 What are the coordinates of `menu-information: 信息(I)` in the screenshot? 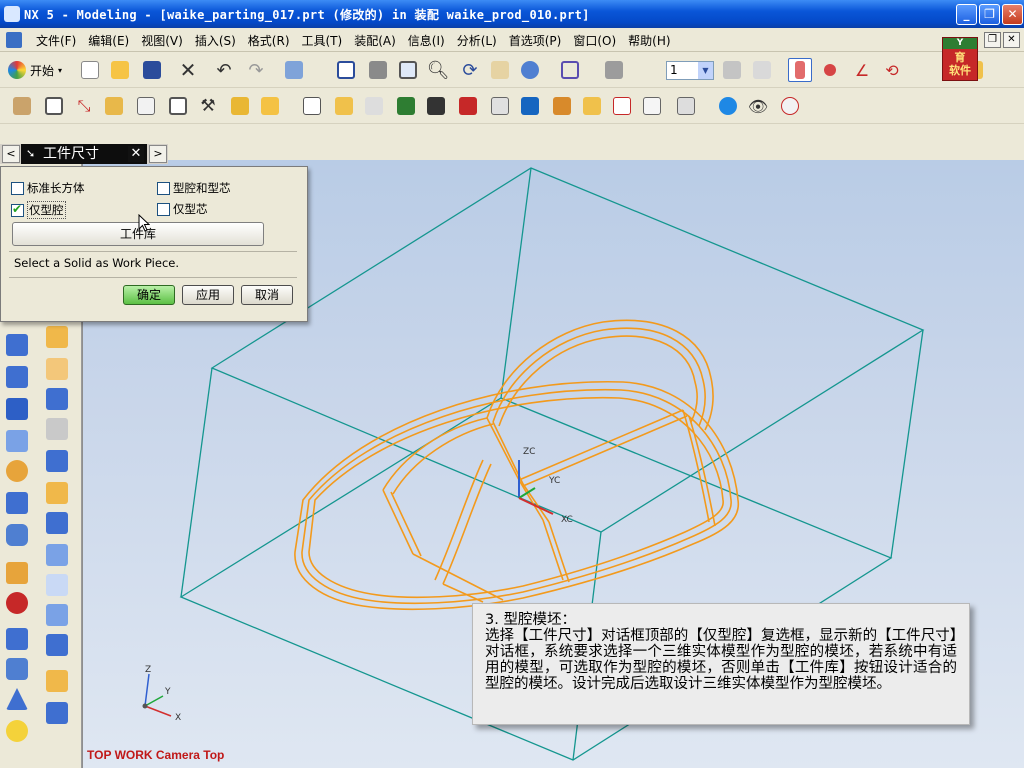 It's located at (426, 40).